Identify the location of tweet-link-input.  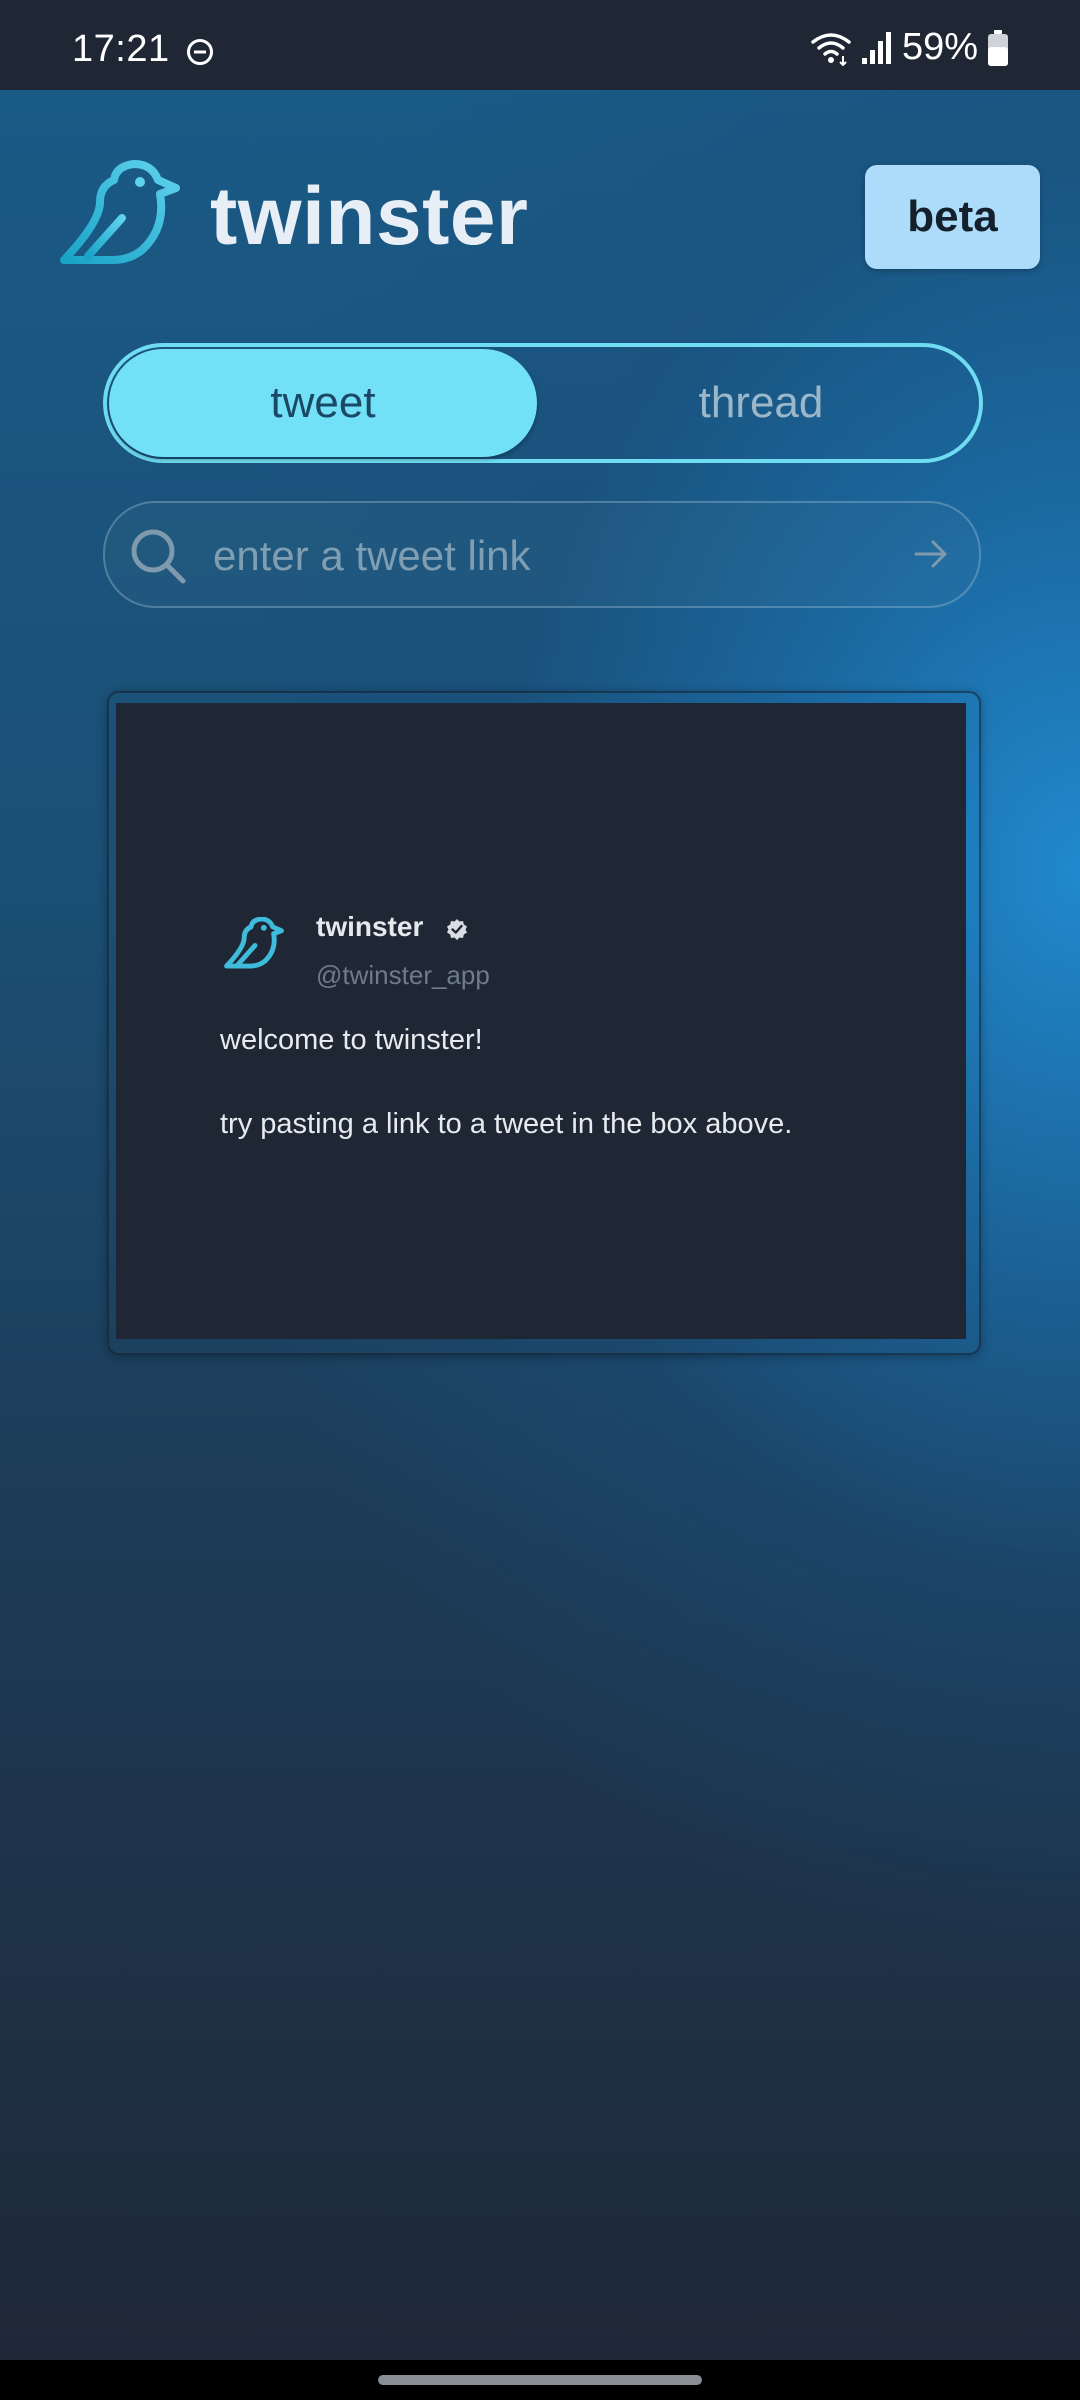
(533, 555).